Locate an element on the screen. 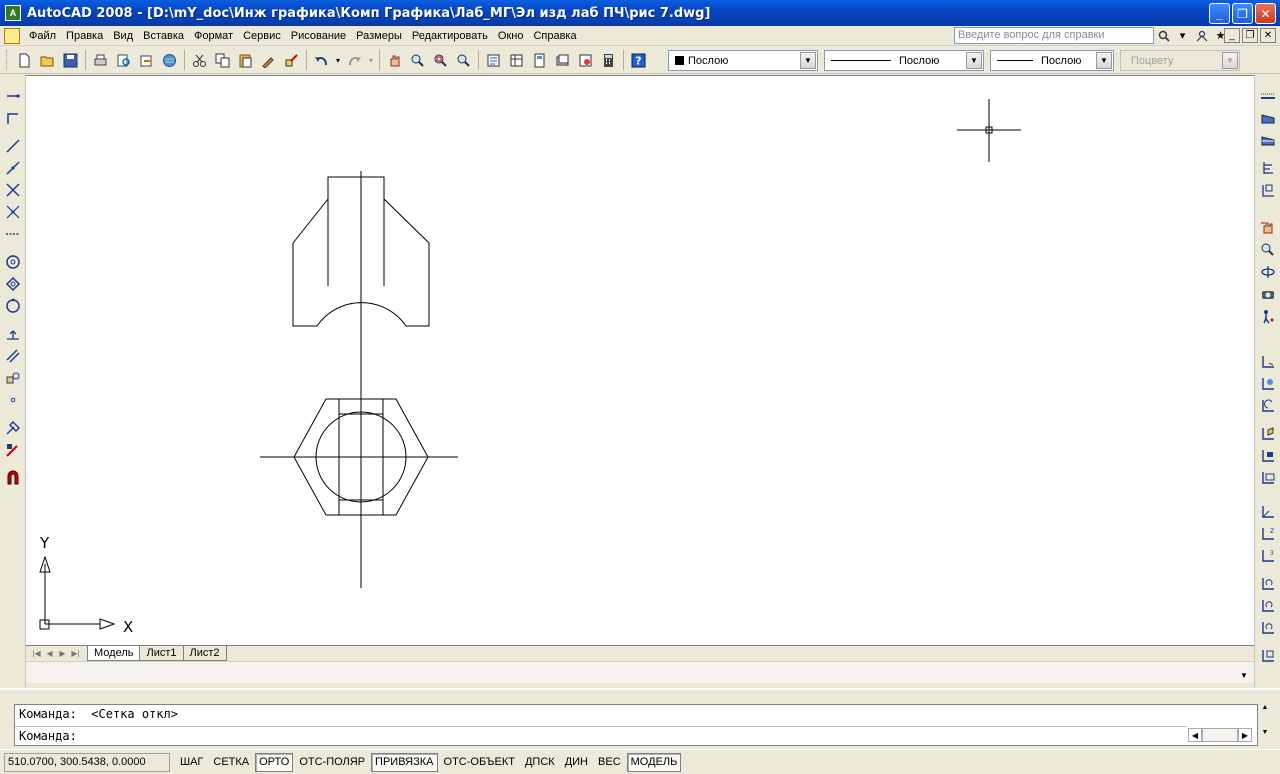 This screenshot has height=774, width=1280. polyline-tool is located at coordinates (13, 146).